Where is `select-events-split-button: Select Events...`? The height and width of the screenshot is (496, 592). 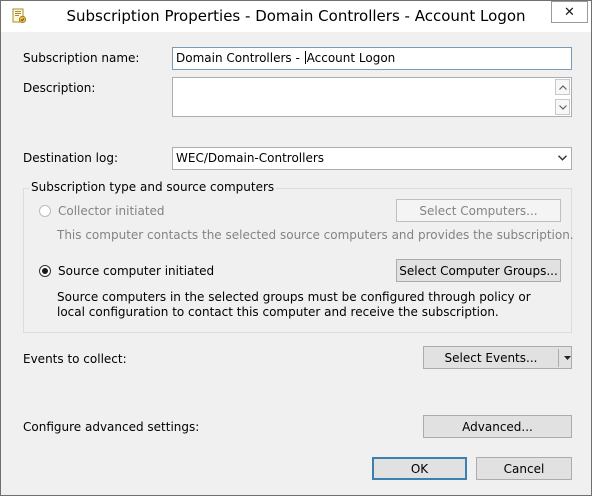
select-events-split-button: Select Events... is located at coordinates (497, 357).